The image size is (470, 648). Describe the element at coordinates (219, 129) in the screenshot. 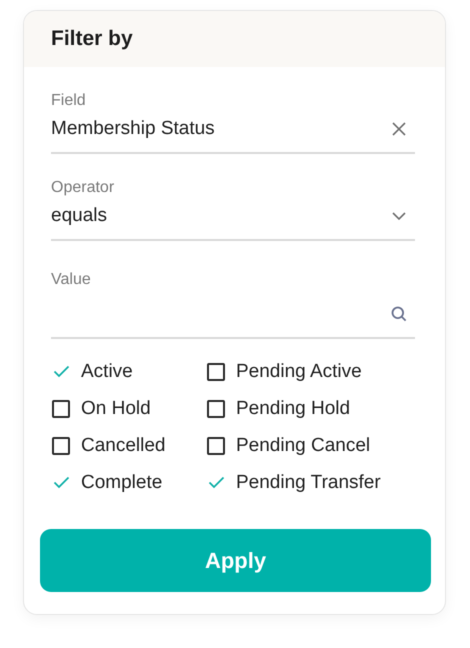

I see `text-input: Membership Status` at that location.